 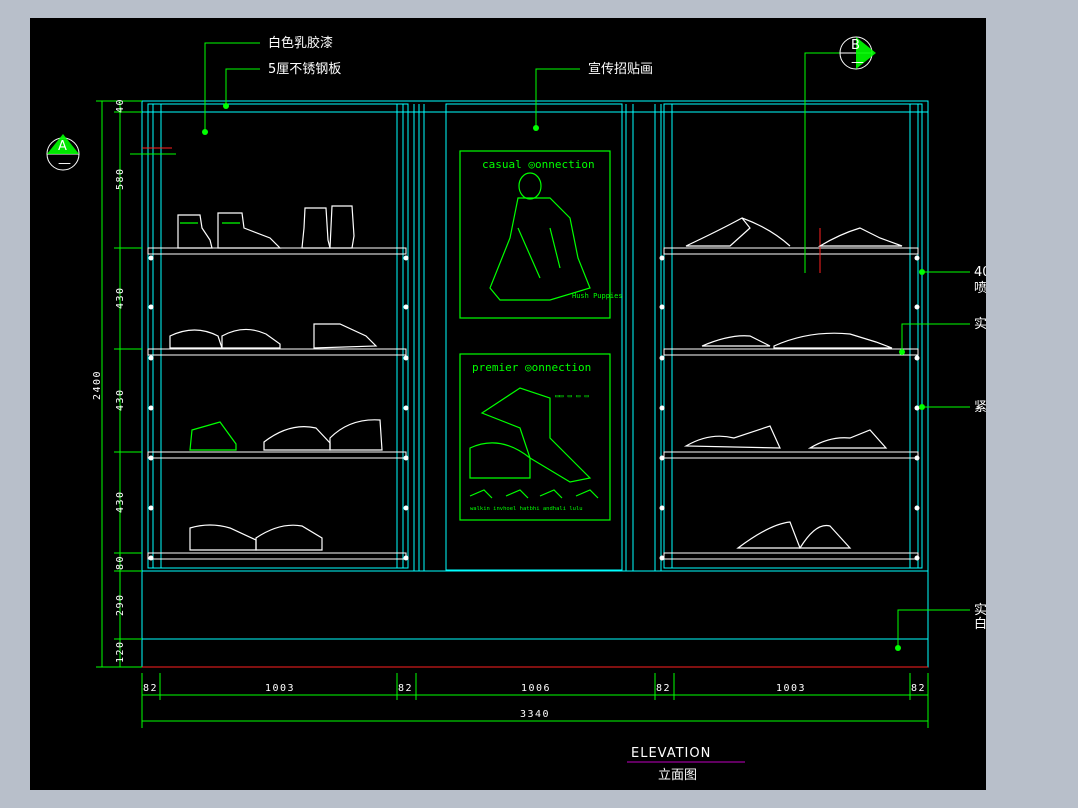 I want to click on dim-v-430-2: 430, so click(x=120, y=399).